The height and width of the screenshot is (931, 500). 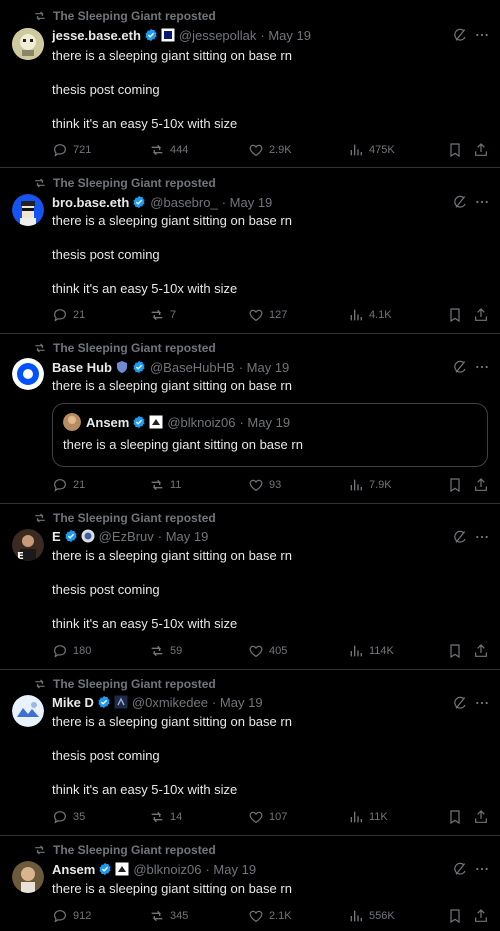 I want to click on reply-button: 35, so click(x=68, y=817).